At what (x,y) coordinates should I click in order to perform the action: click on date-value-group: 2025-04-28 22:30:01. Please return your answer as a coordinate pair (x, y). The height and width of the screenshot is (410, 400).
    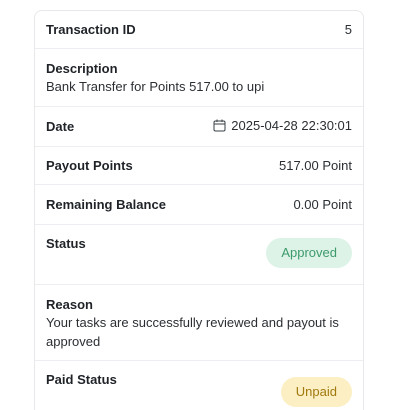
    Looking at the image, I should click on (282, 125).